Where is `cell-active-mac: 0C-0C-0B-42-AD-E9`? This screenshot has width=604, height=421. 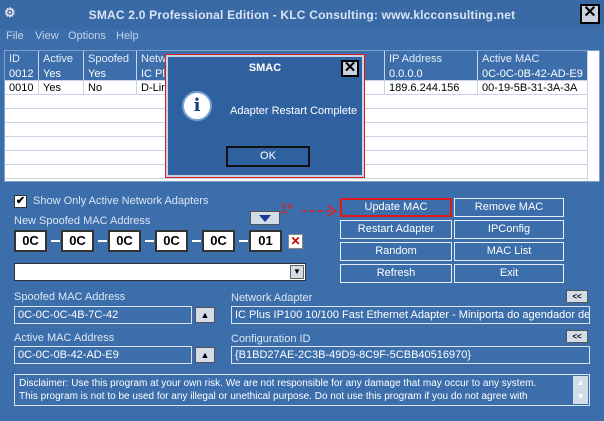
cell-active-mac: 0C-0C-0B-42-AD-E9 is located at coordinates (533, 74).